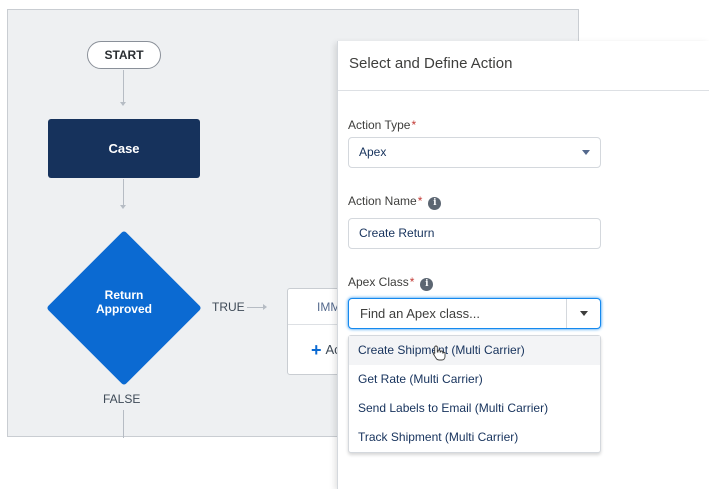 The image size is (709, 489). What do you see at coordinates (523, 66) in the screenshot?
I see `panel-title: Select and Define Action` at bounding box center [523, 66].